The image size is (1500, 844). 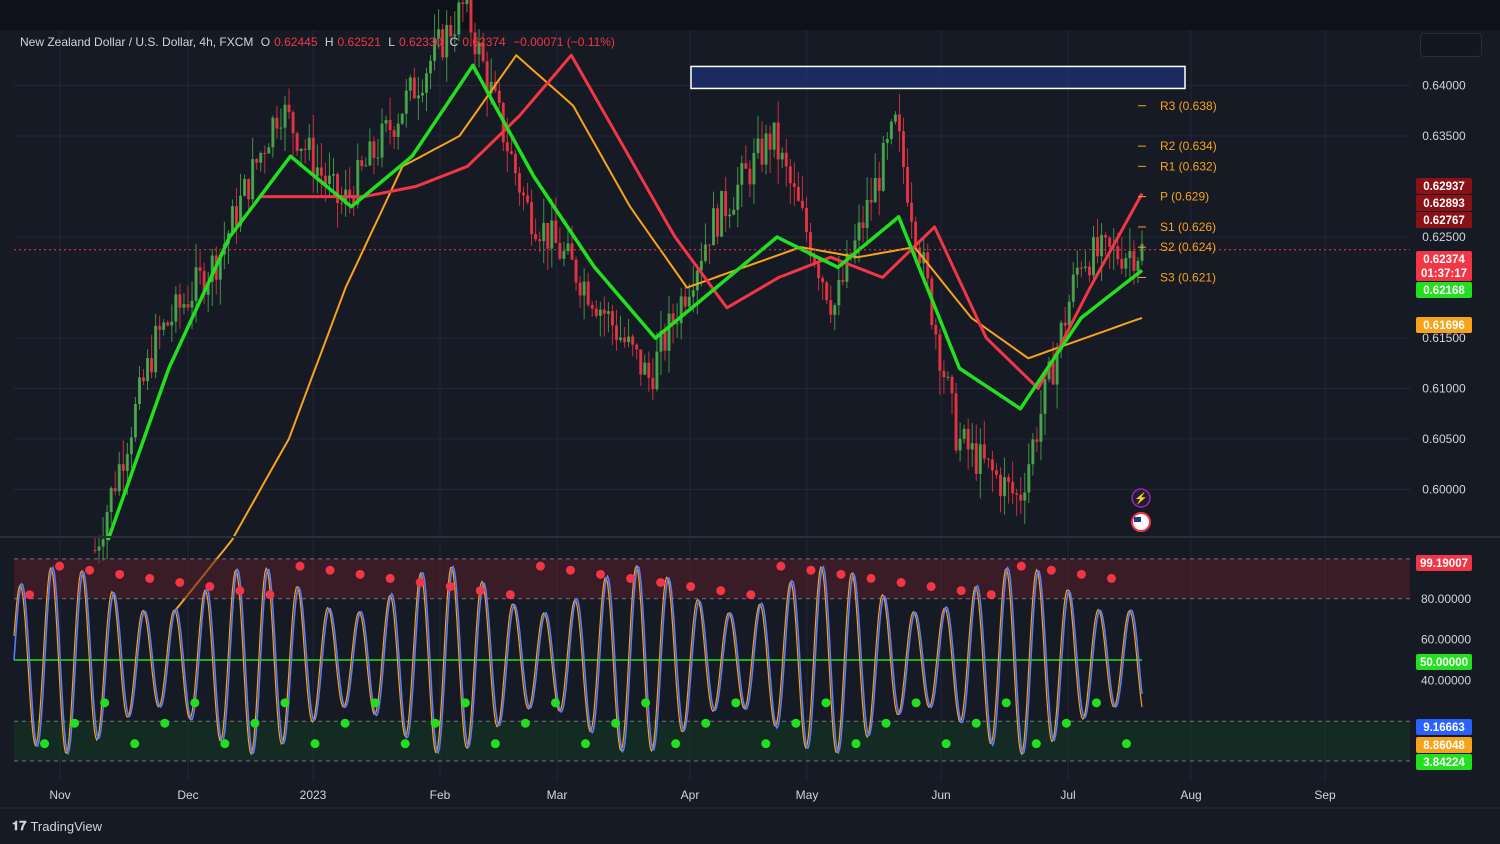 I want to click on pivot-label: R1 (0.632), so click(x=1188, y=166).